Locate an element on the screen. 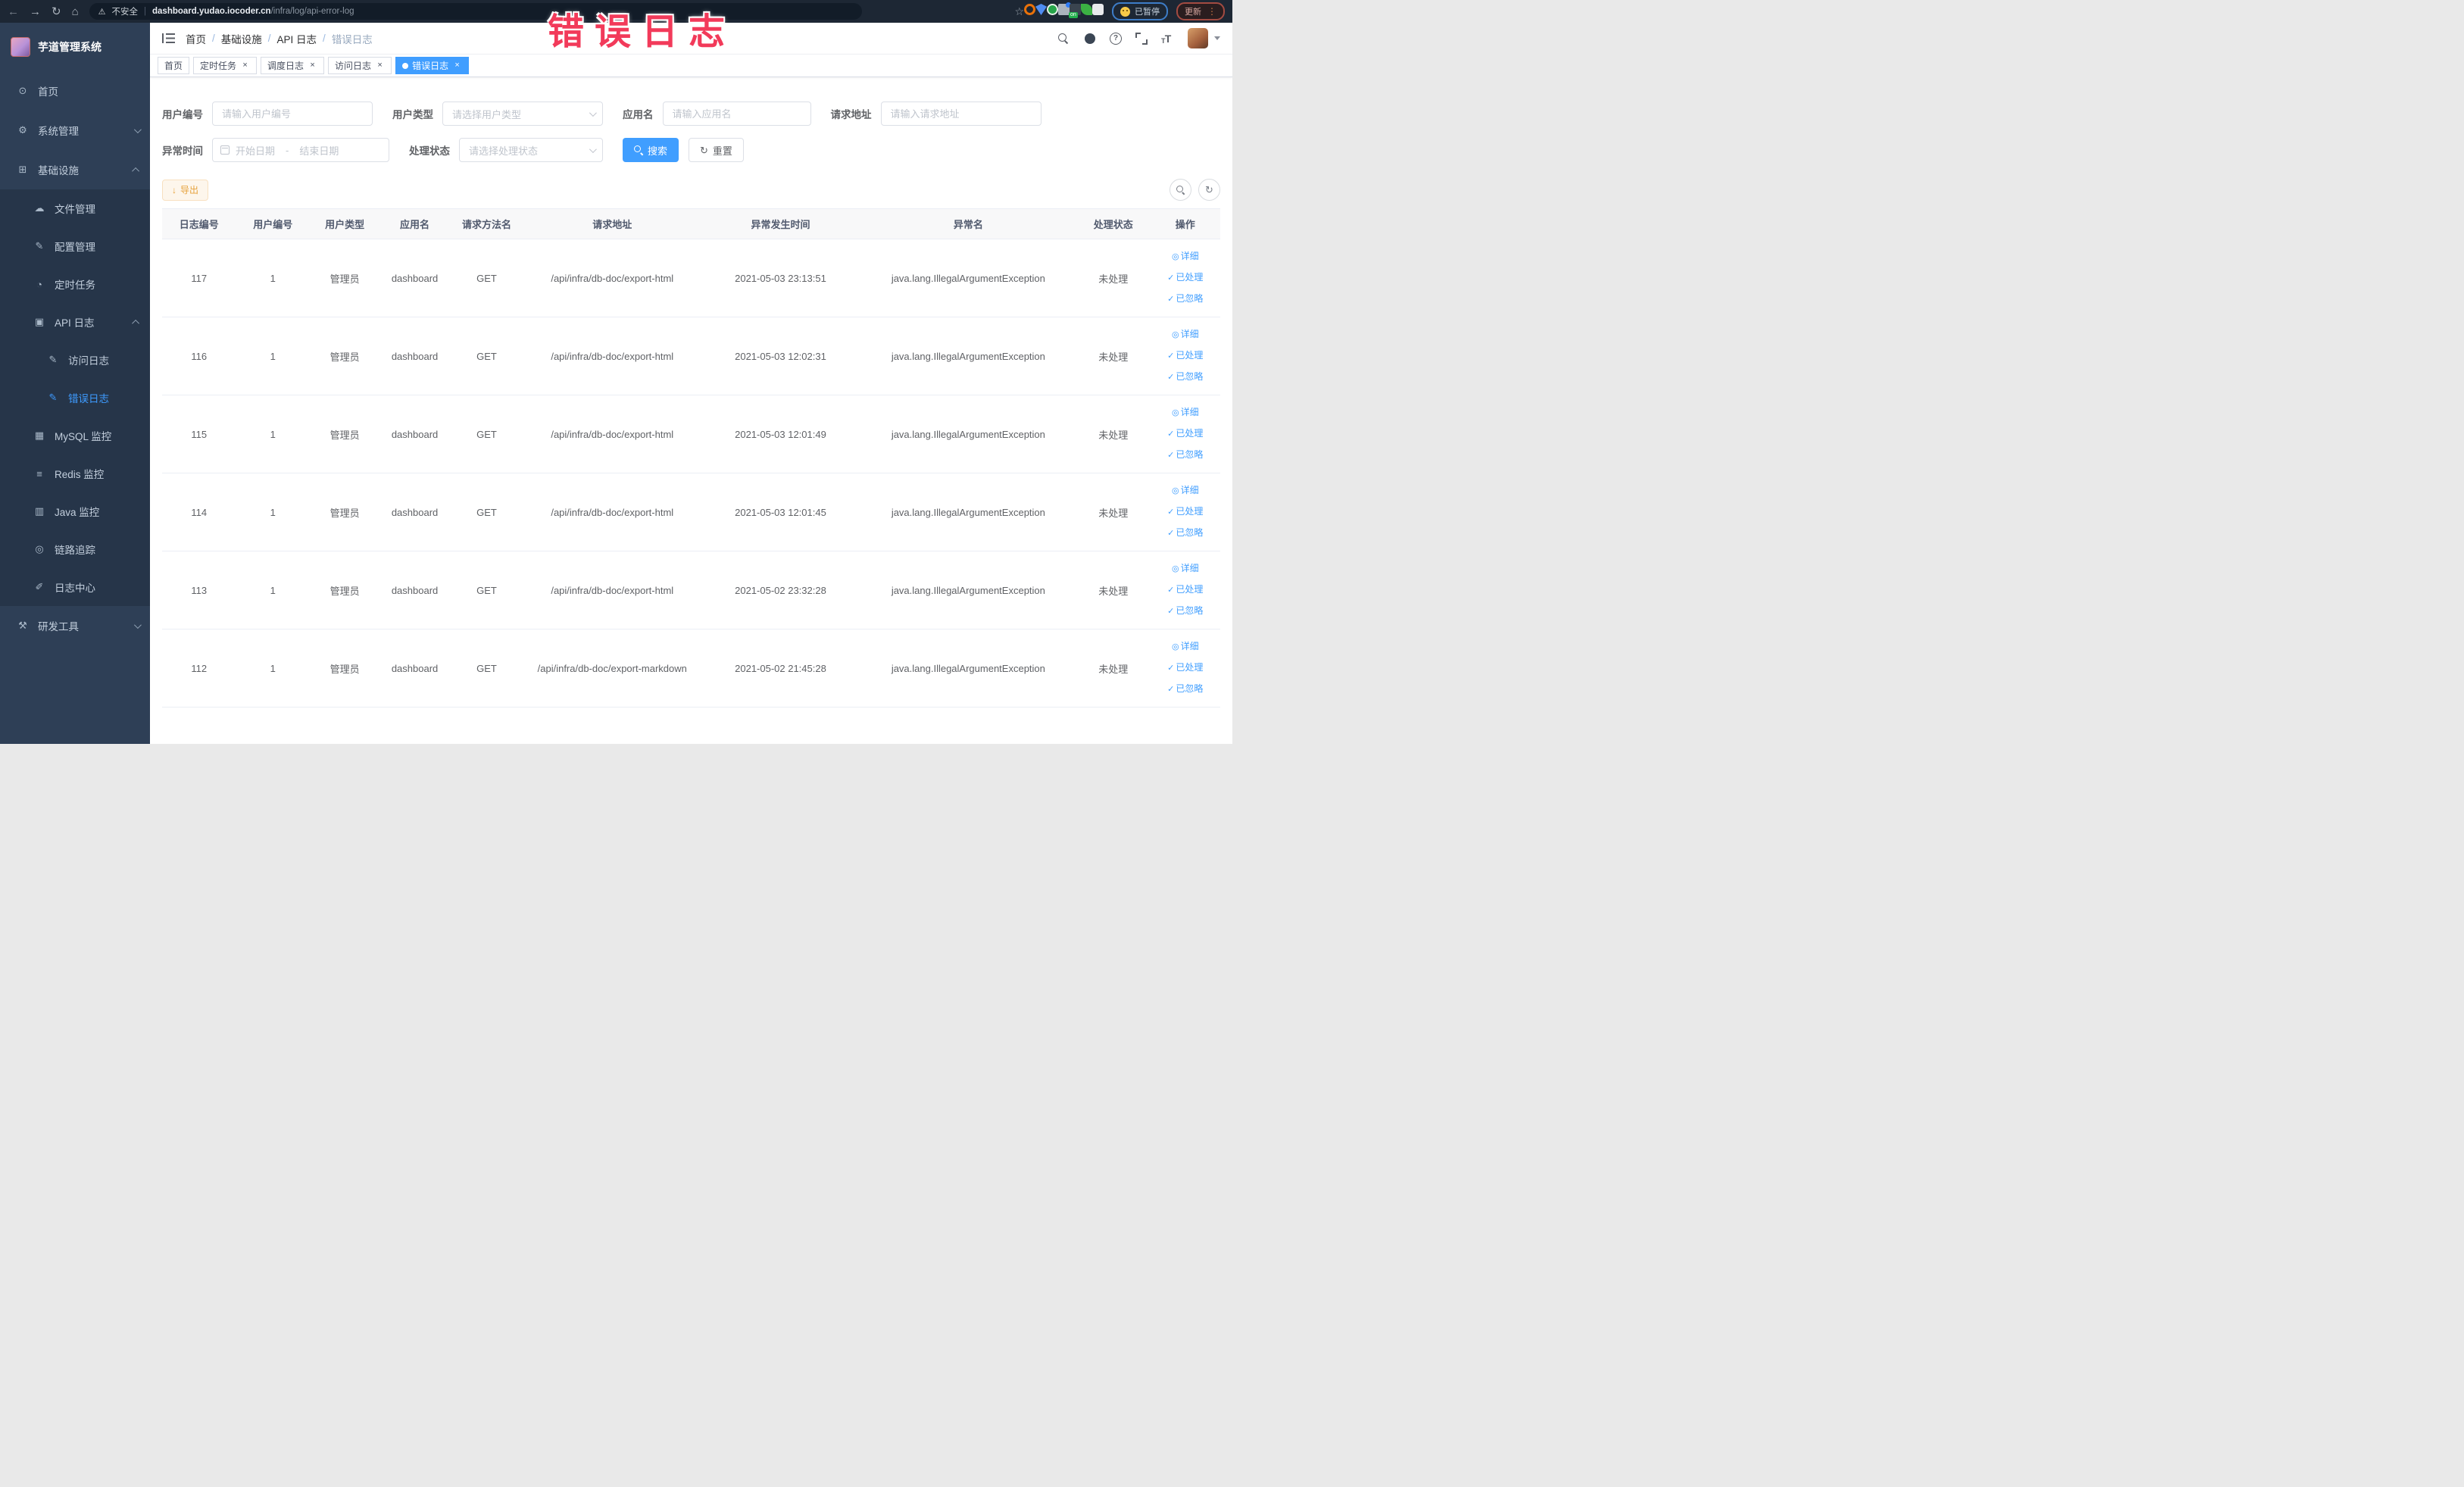 This screenshot has width=2464, height=1487. sidebar-item-access-log: ✎ 访问日志 is located at coordinates (75, 360).